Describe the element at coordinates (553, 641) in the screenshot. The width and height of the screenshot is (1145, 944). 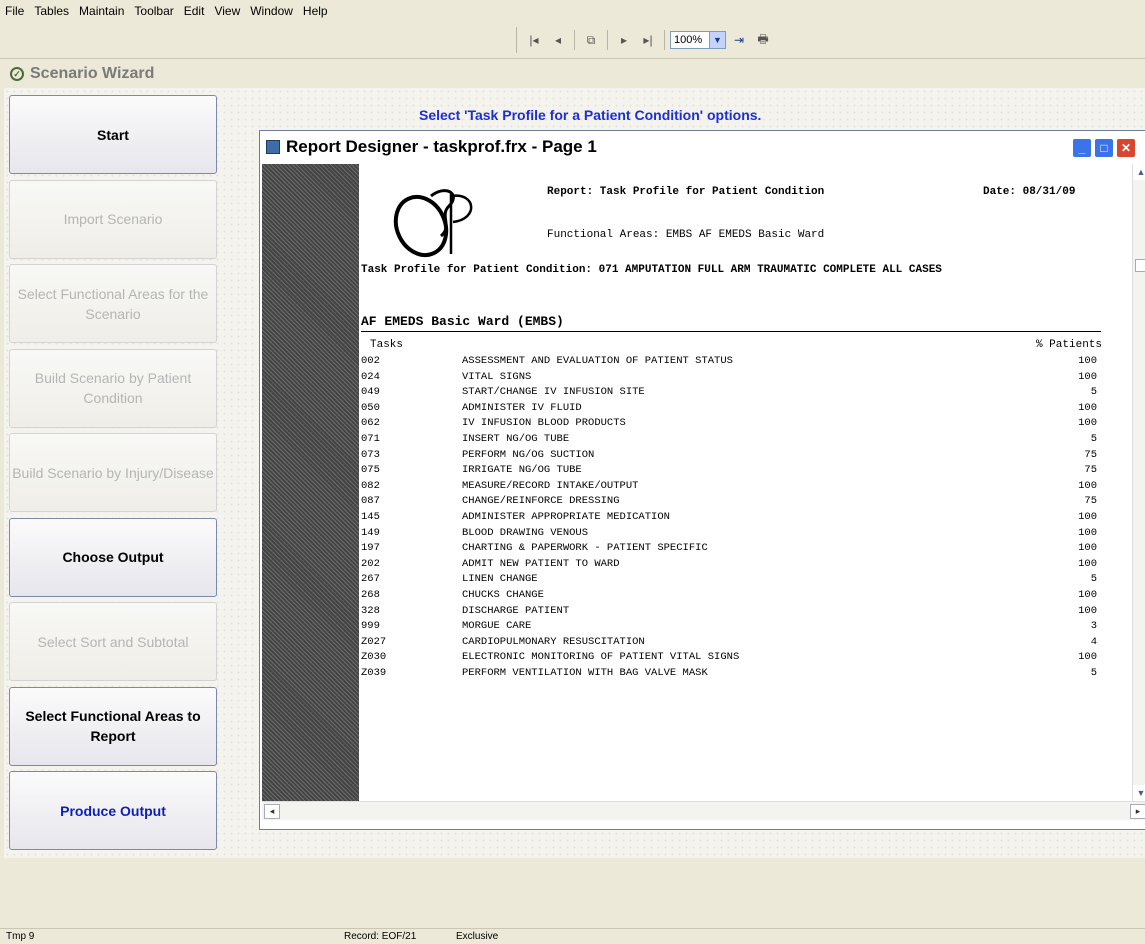
I see `task-name: CARDIOPULMONARY RESUSCITATION` at that location.